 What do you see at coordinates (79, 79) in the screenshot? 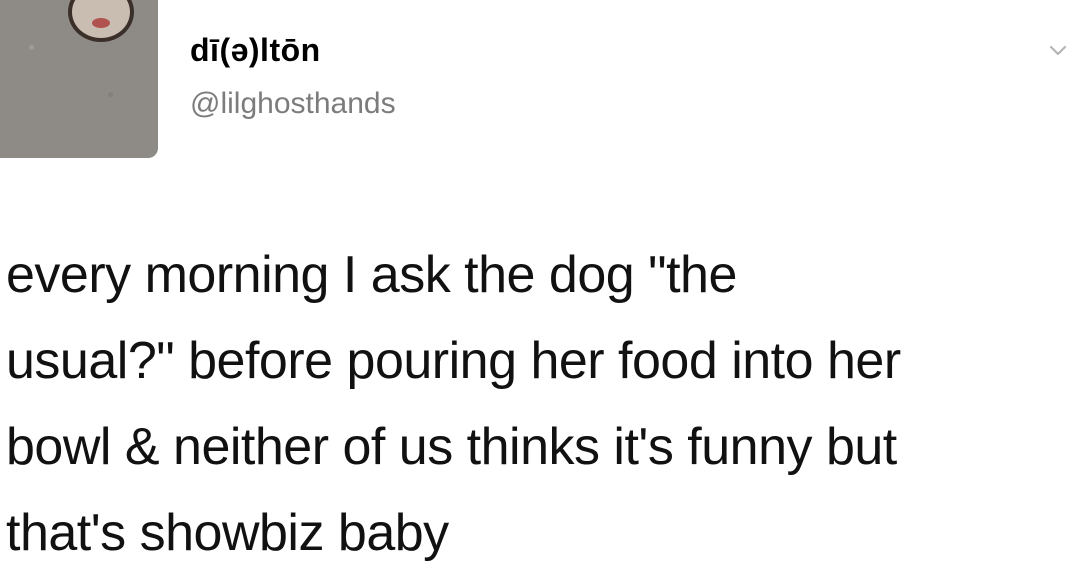
I see `avatar` at bounding box center [79, 79].